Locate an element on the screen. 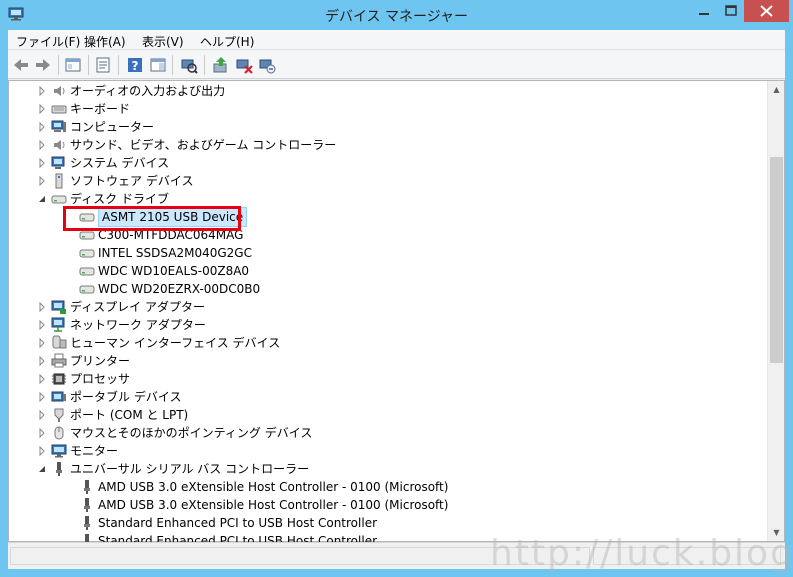  window-title: デバイス マネージャー is located at coordinates (396, 17).